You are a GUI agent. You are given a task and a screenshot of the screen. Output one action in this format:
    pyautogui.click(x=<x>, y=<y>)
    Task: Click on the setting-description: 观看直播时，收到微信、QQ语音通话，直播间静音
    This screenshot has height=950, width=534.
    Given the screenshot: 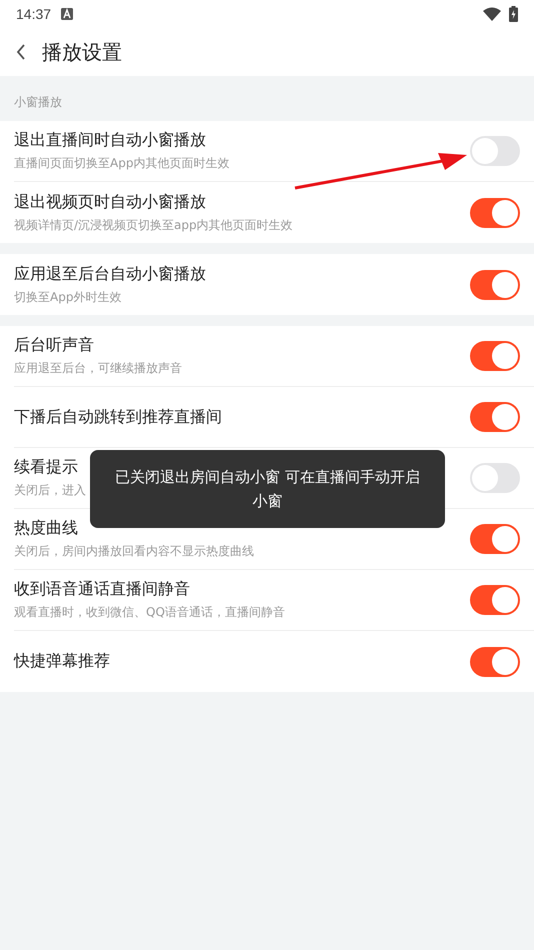 What is the action you would take?
    pyautogui.click(x=149, y=612)
    